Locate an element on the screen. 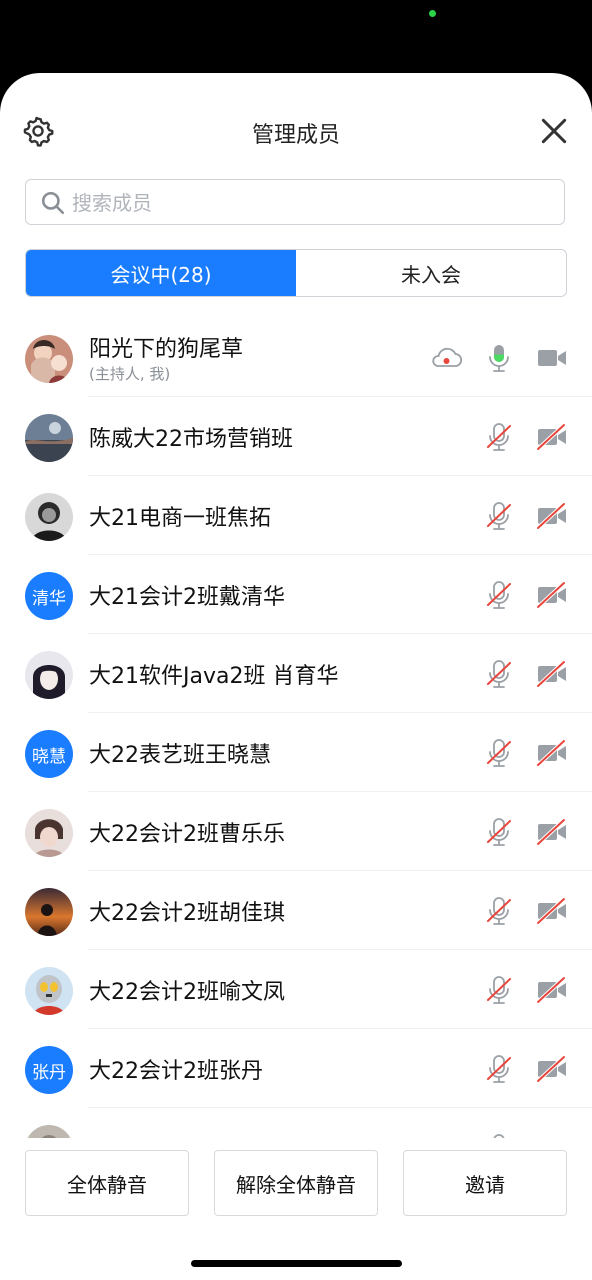  header: 管理成员 is located at coordinates (296, 130).